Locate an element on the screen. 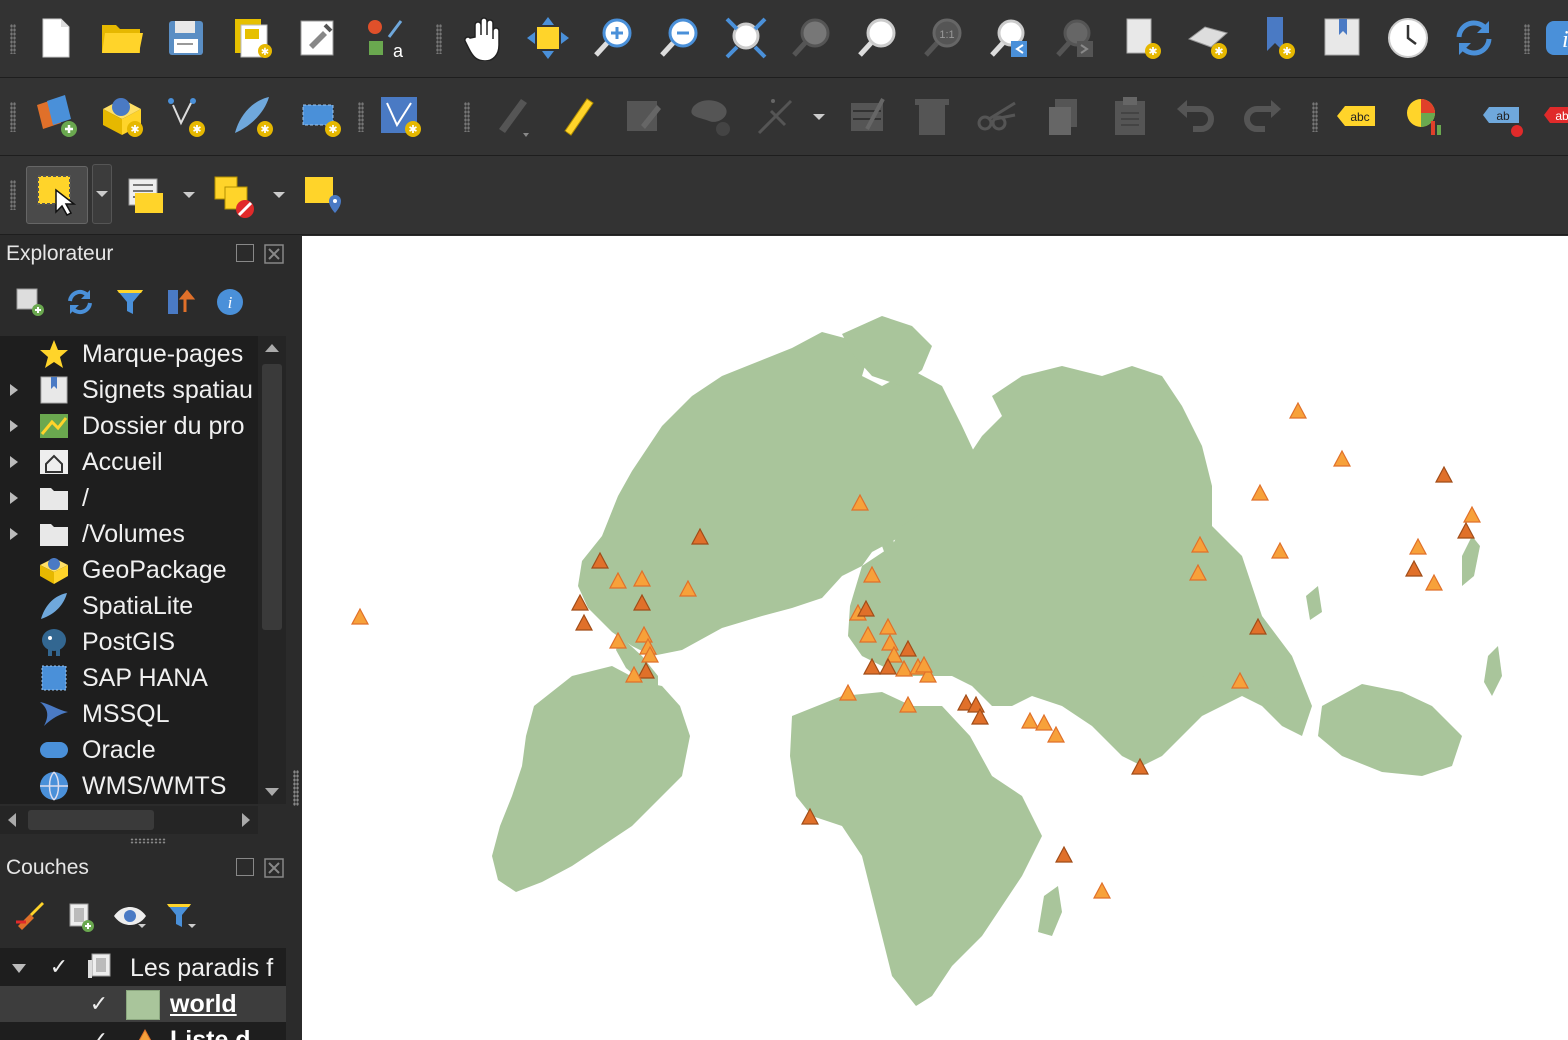 The width and height of the screenshot is (1568, 1040). vertex-tool-button is located at coordinates (776, 116).